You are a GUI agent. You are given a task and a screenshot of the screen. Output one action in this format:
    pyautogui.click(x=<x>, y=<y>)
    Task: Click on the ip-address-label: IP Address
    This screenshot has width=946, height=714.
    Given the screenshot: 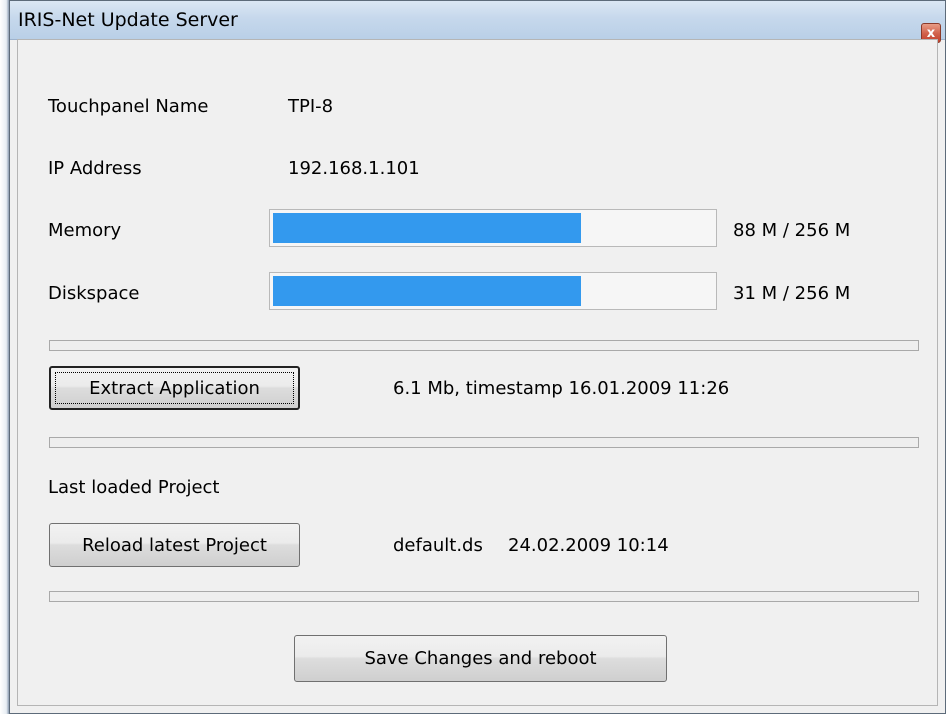 What is the action you would take?
    pyautogui.click(x=95, y=168)
    